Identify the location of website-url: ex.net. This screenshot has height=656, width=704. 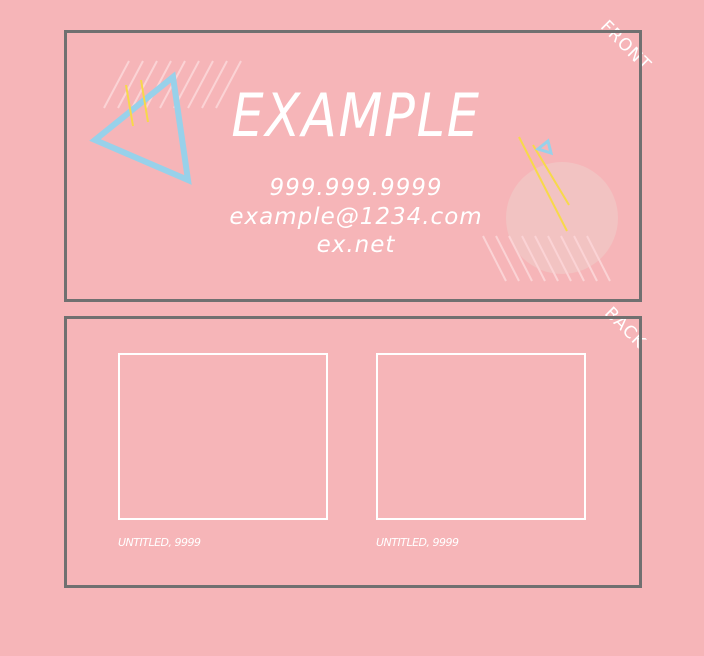
(356, 245).